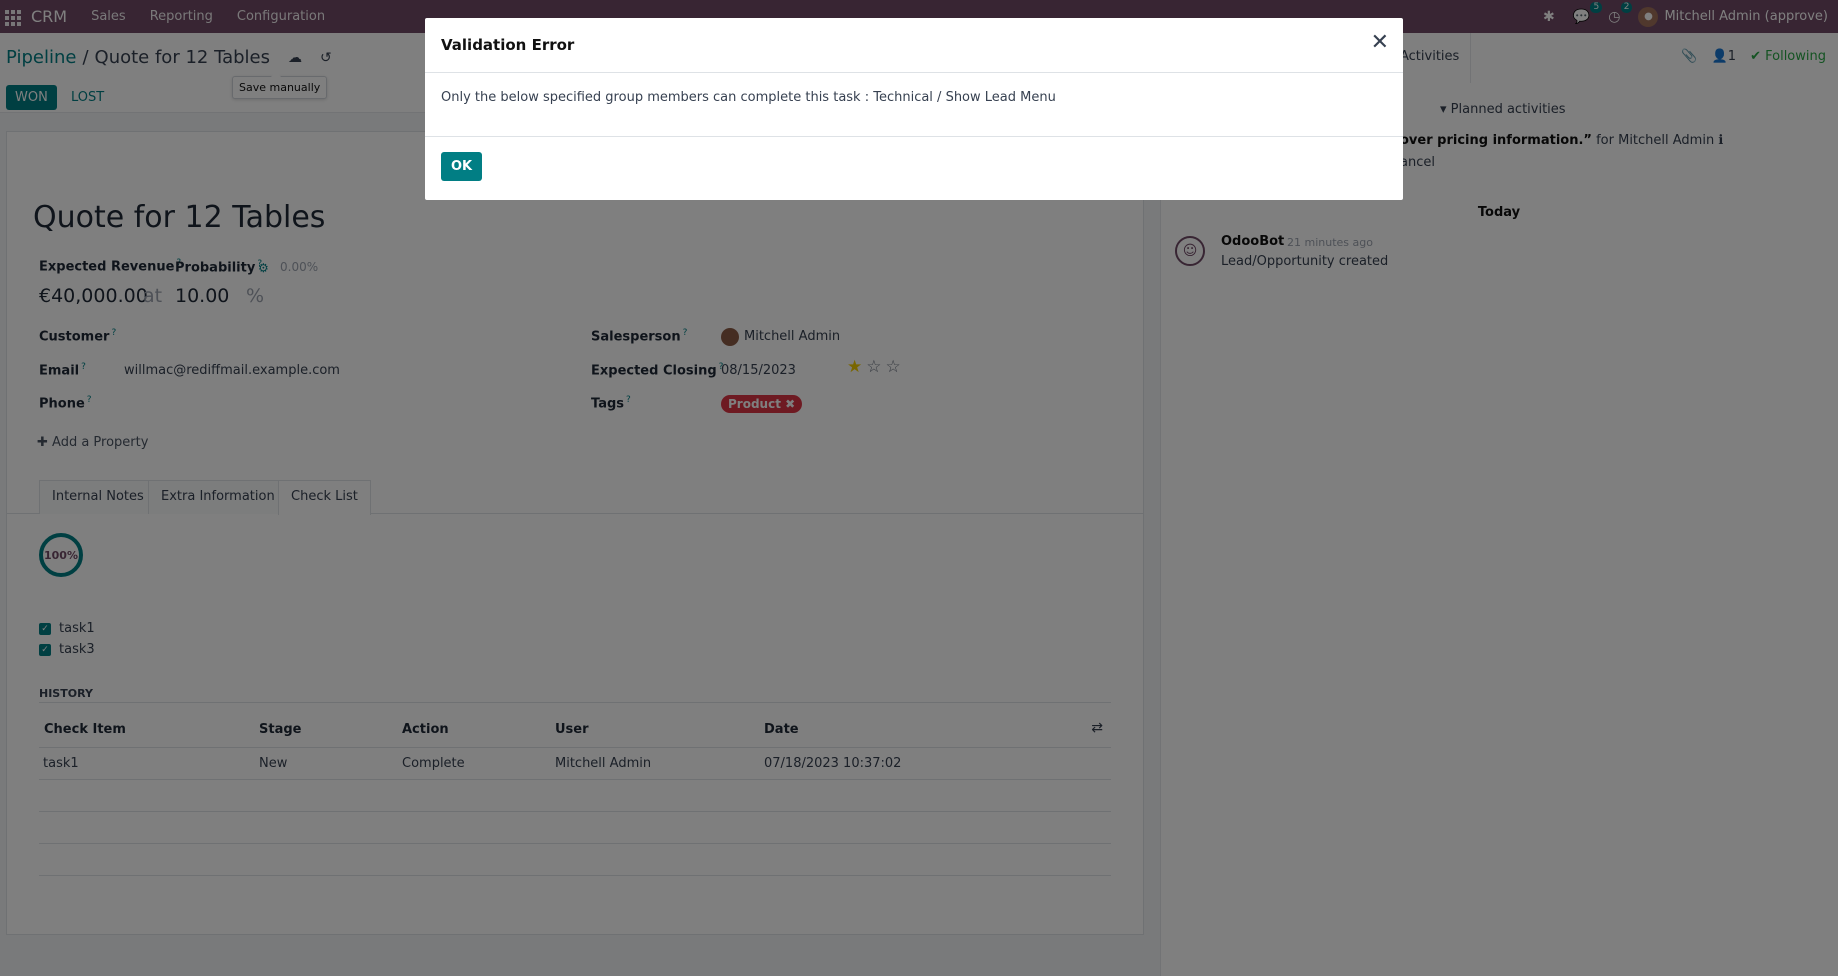 This screenshot has height=976, width=1838. What do you see at coordinates (914, 168) in the screenshot?
I see `modal-footer: OK` at bounding box center [914, 168].